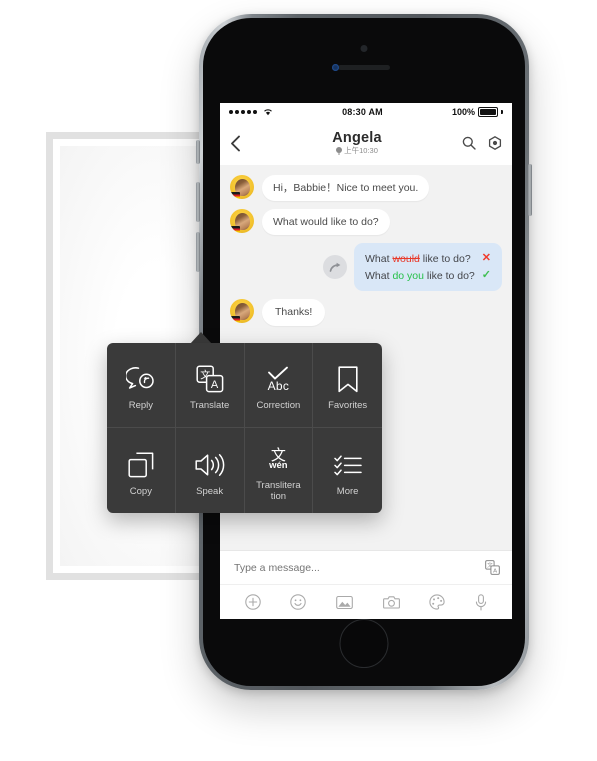  What do you see at coordinates (366, 312) in the screenshot?
I see `message-row: Thanks!` at bounding box center [366, 312].